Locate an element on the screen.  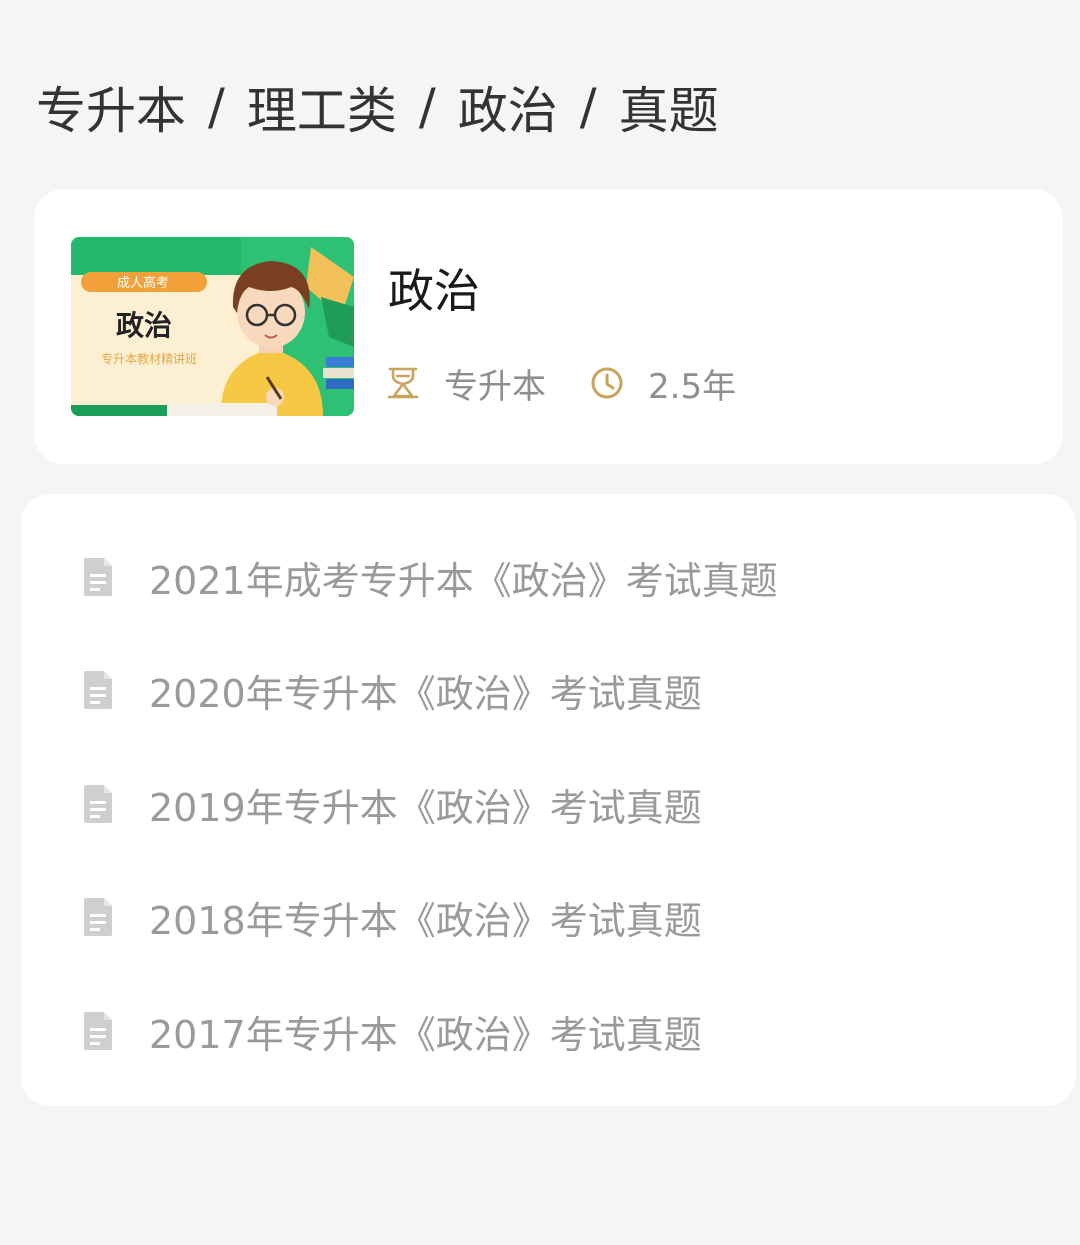
list-item: 2019年专升本《政治》考试真题 is located at coordinates (391, 804).